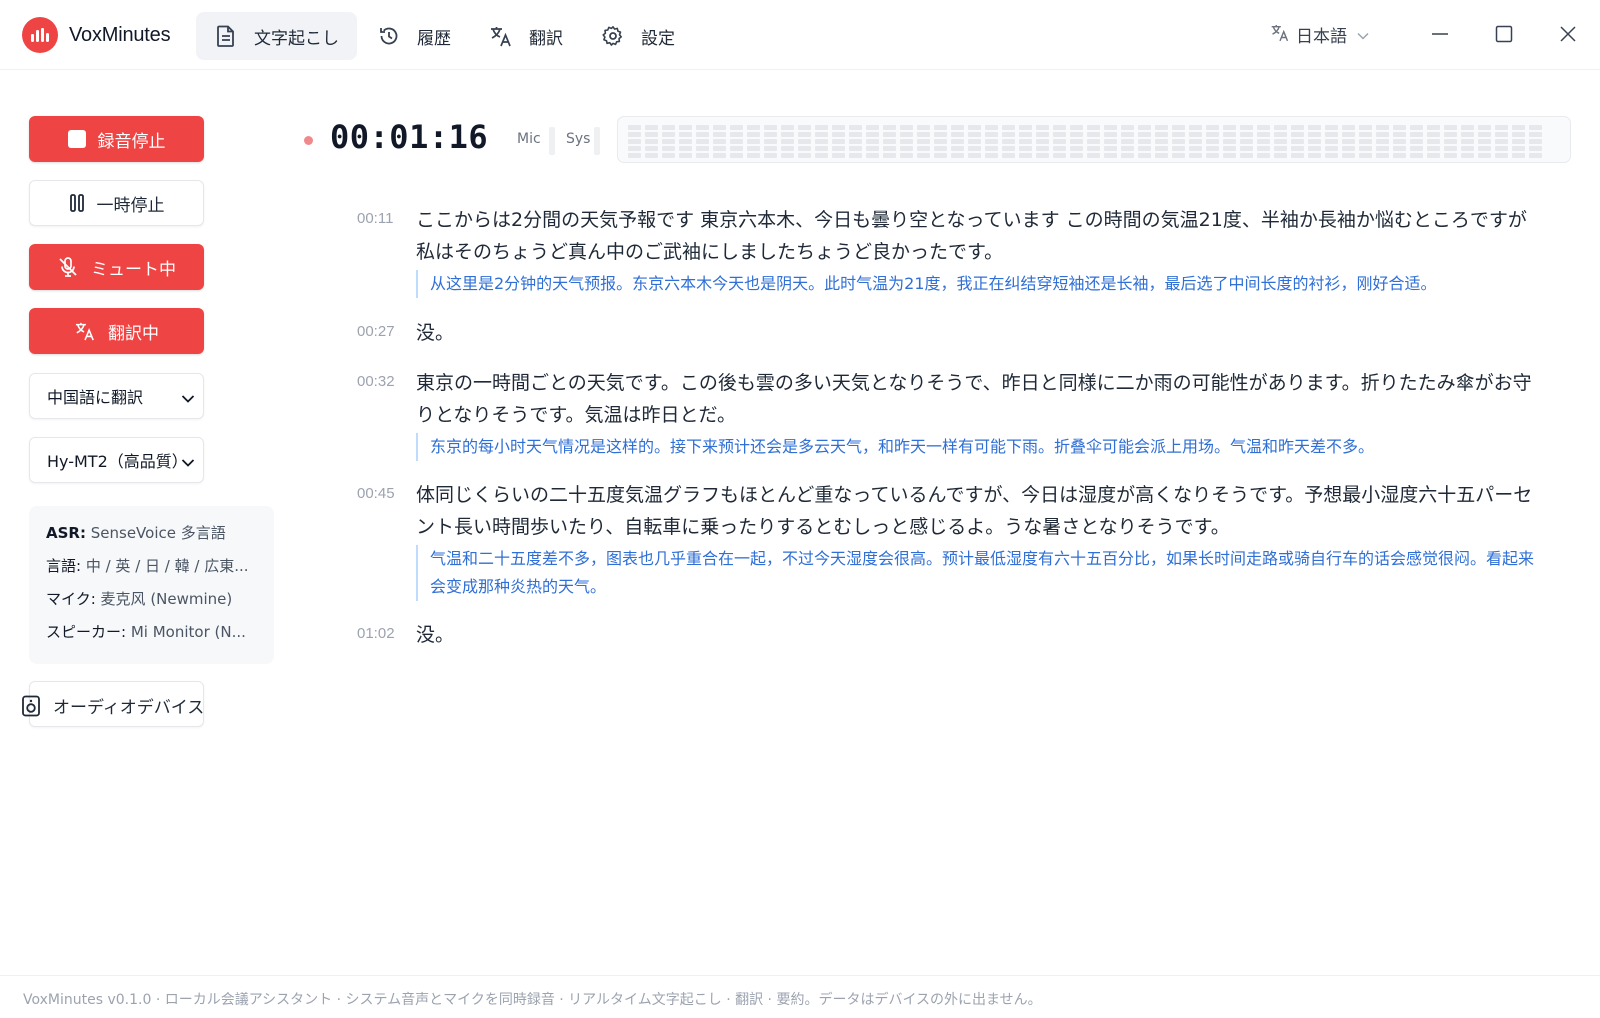 The width and height of the screenshot is (1600, 1018). What do you see at coordinates (166, 599) in the screenshot?
I see `mic-value: 麦克风 (Newmine)` at bounding box center [166, 599].